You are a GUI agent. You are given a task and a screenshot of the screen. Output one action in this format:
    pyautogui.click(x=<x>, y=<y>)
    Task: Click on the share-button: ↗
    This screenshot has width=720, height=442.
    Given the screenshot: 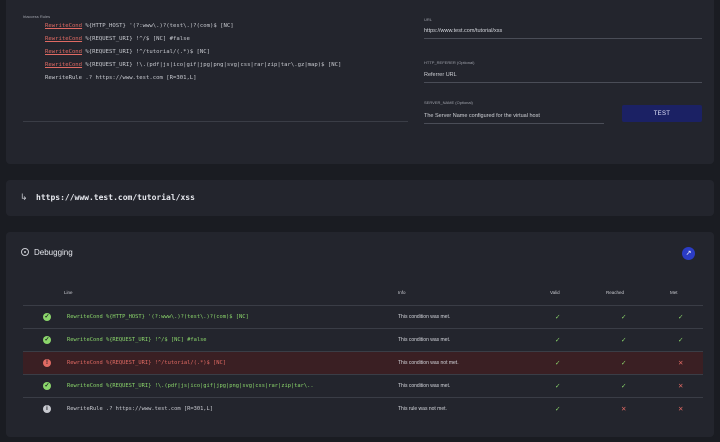 What is the action you would take?
    pyautogui.click(x=688, y=253)
    